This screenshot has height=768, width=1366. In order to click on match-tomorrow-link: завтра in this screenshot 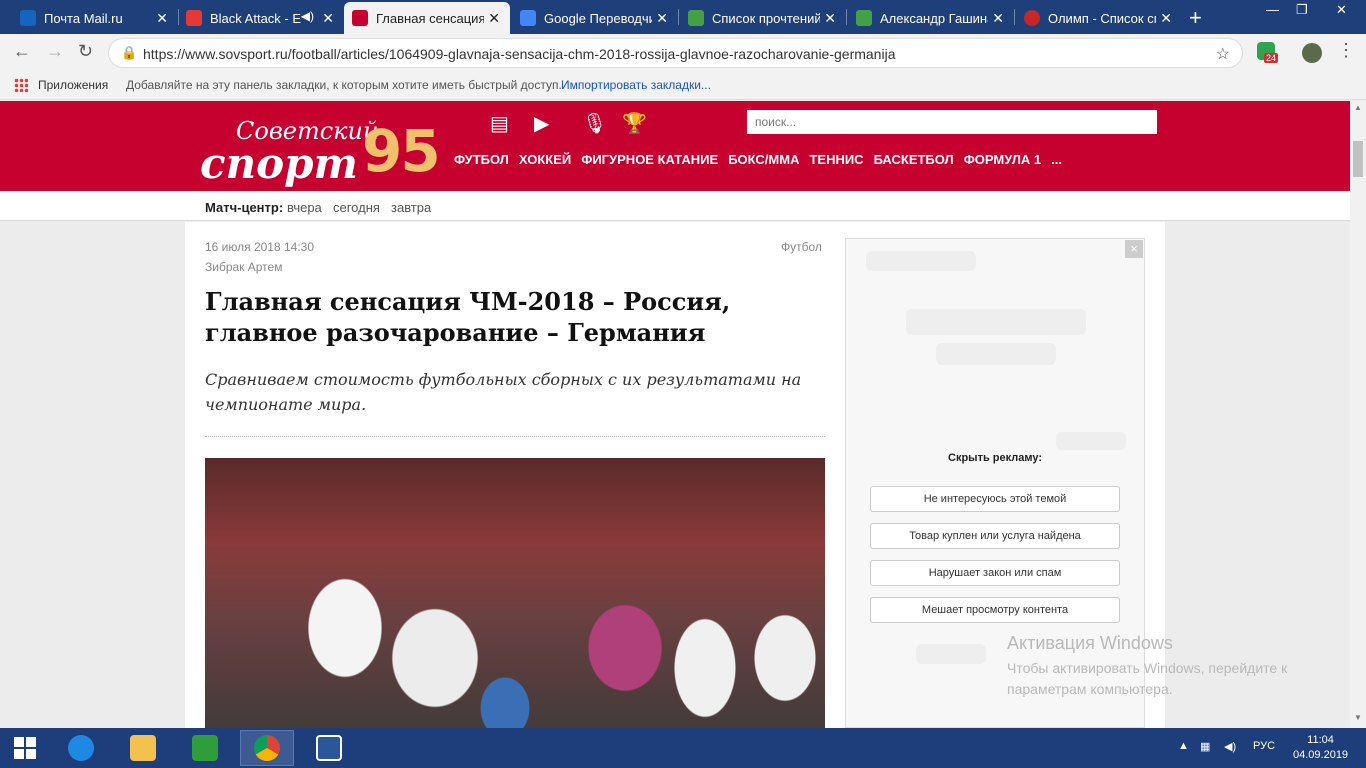, I will do `click(411, 207)`.